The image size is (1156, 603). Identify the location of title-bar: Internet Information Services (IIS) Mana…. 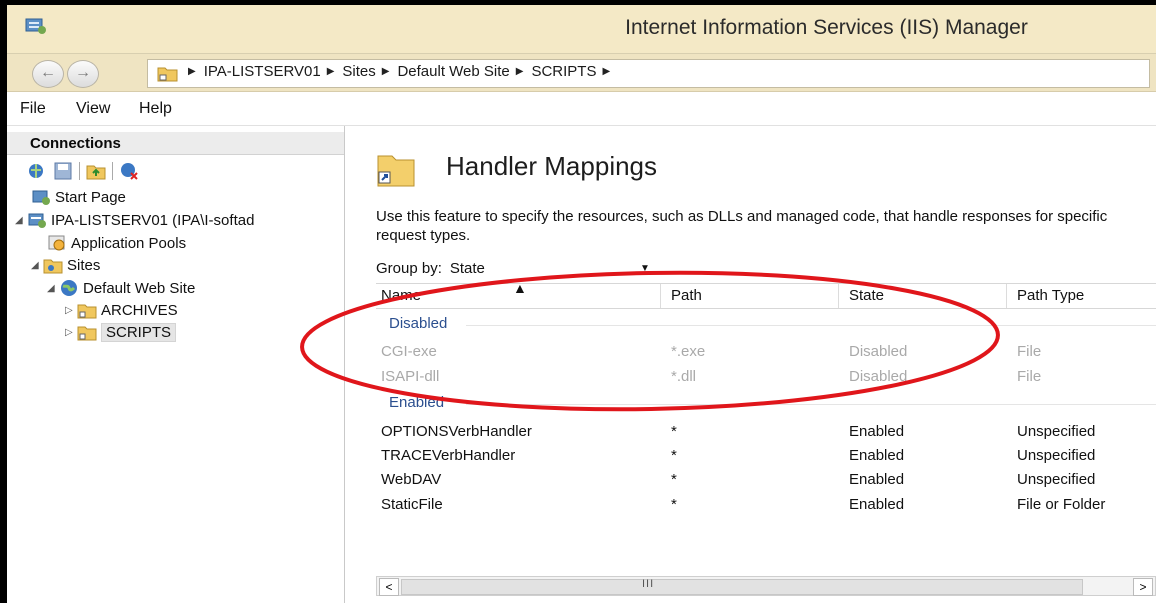
(581, 29).